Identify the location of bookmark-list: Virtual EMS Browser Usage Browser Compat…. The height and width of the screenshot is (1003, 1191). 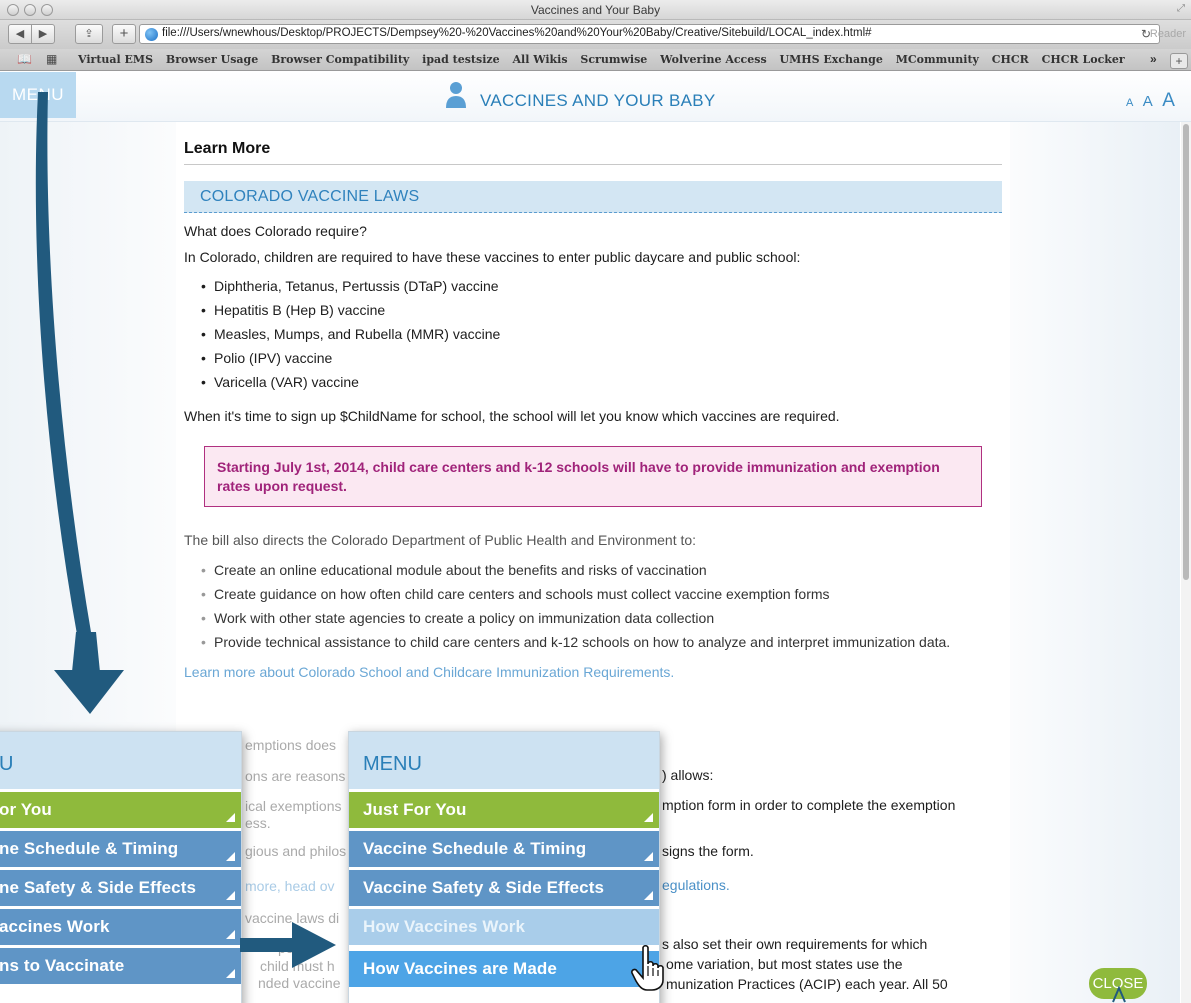
(606, 59).